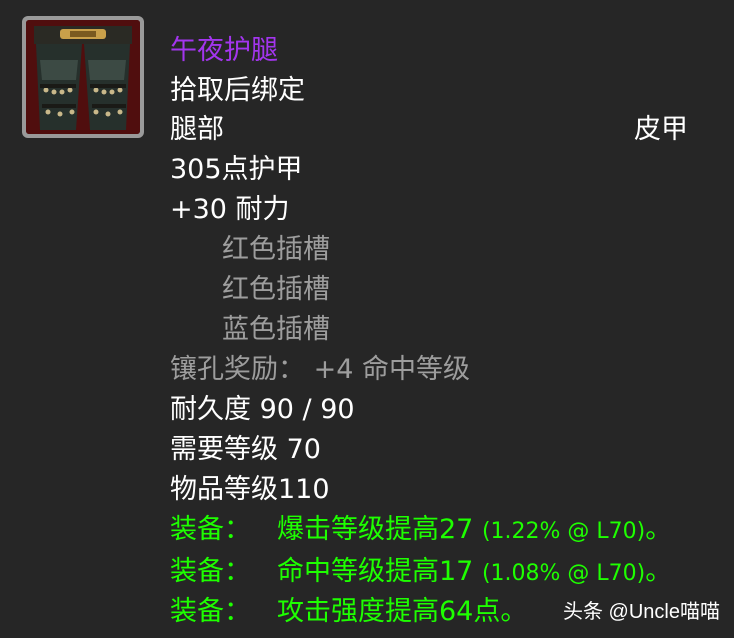  Describe the element at coordinates (262, 409) in the screenshot. I see `item-durability: 耐久度 90 / 90` at that location.